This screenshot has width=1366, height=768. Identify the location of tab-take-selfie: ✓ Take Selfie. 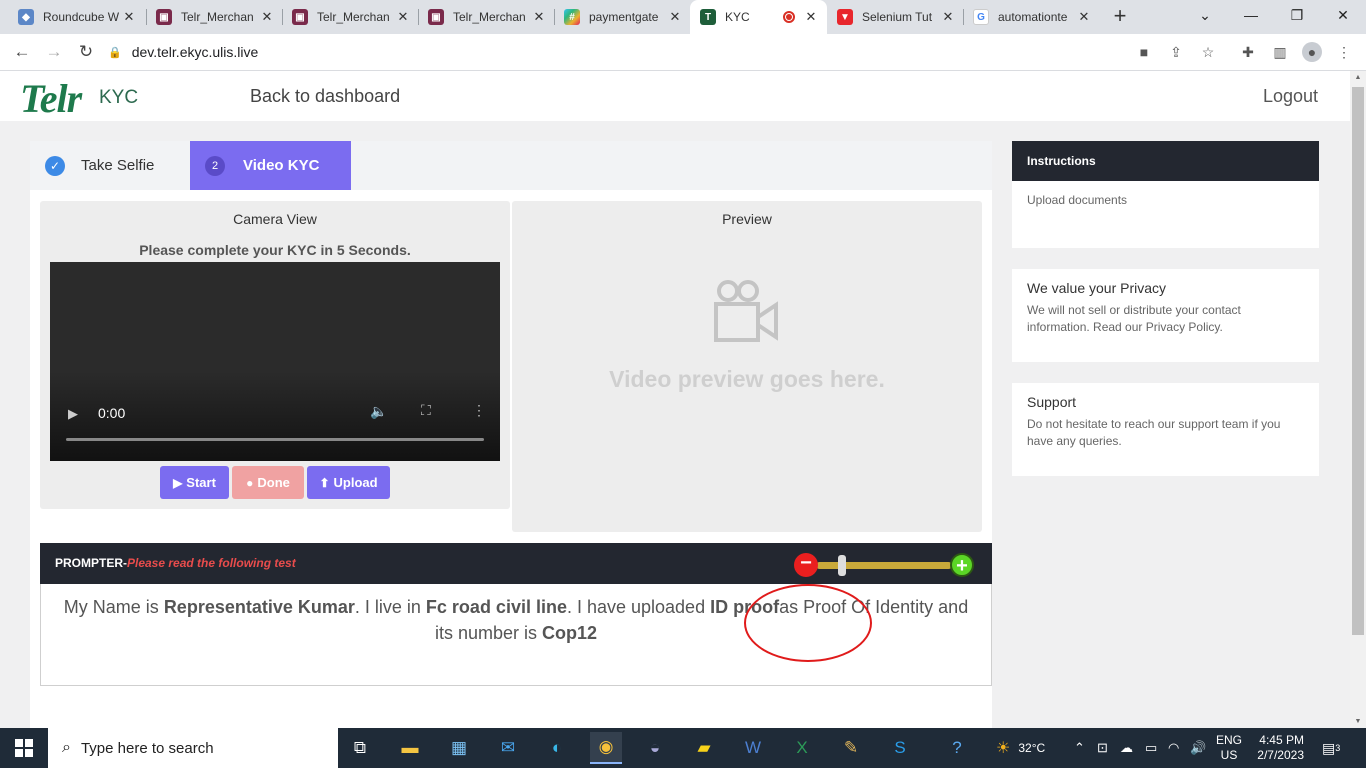
(110, 165).